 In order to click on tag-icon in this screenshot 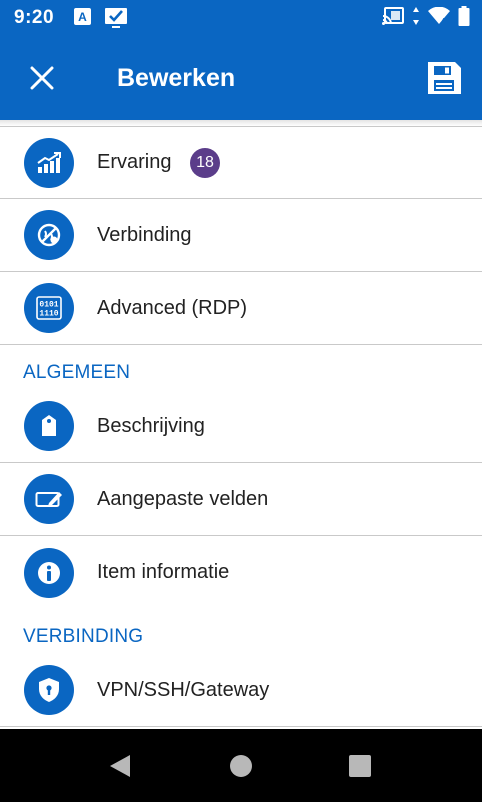, I will do `click(49, 426)`.